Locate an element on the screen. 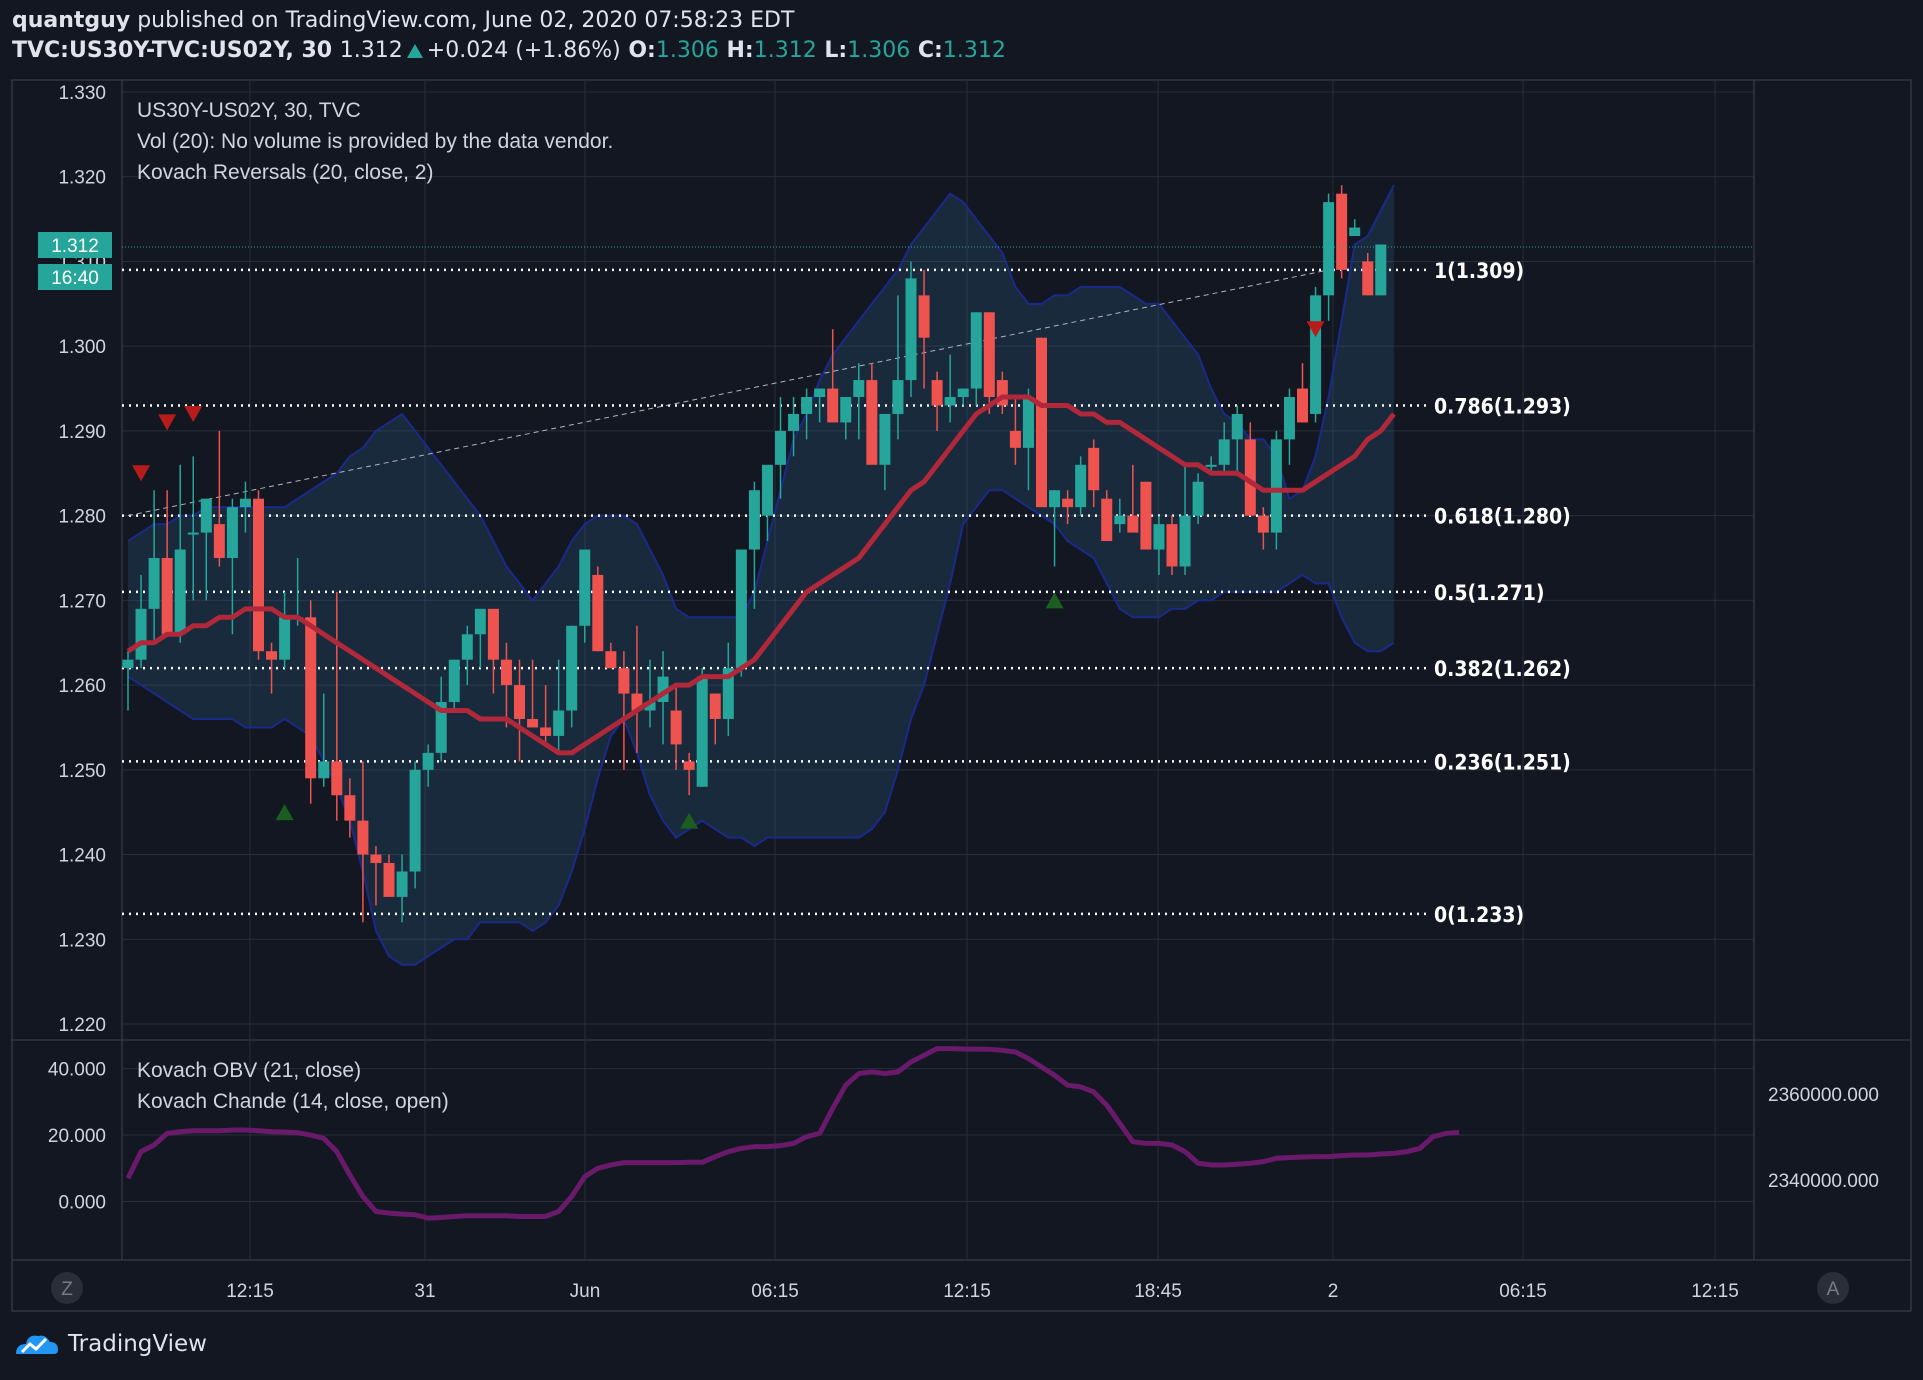 This screenshot has height=1380, width=1923. brand-name: TradingView is located at coordinates (137, 1344).